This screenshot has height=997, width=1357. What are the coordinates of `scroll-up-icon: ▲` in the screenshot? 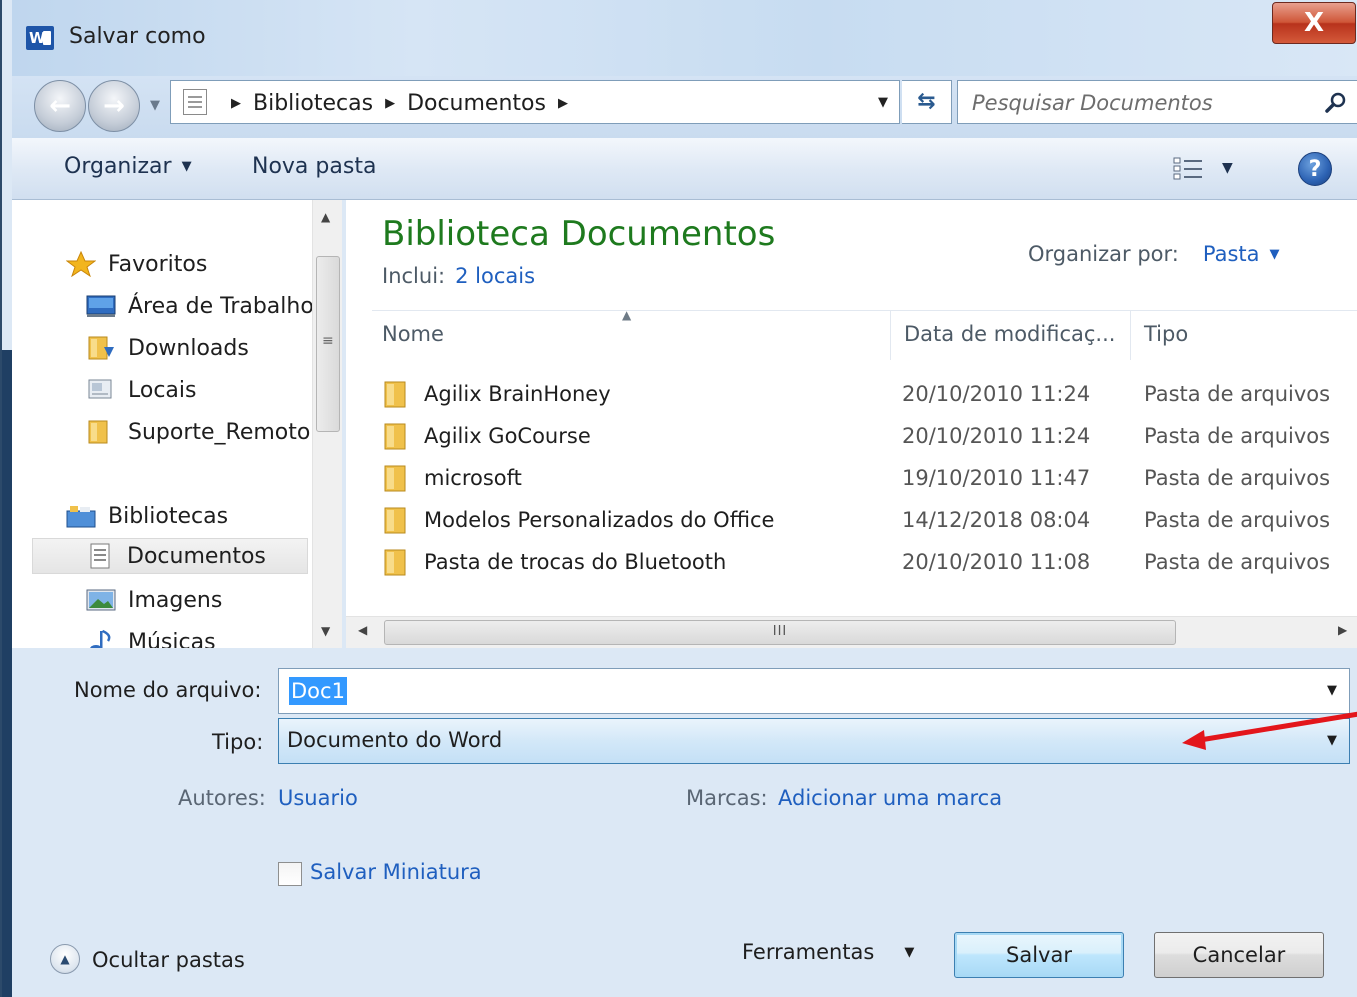 It's located at (325, 217).